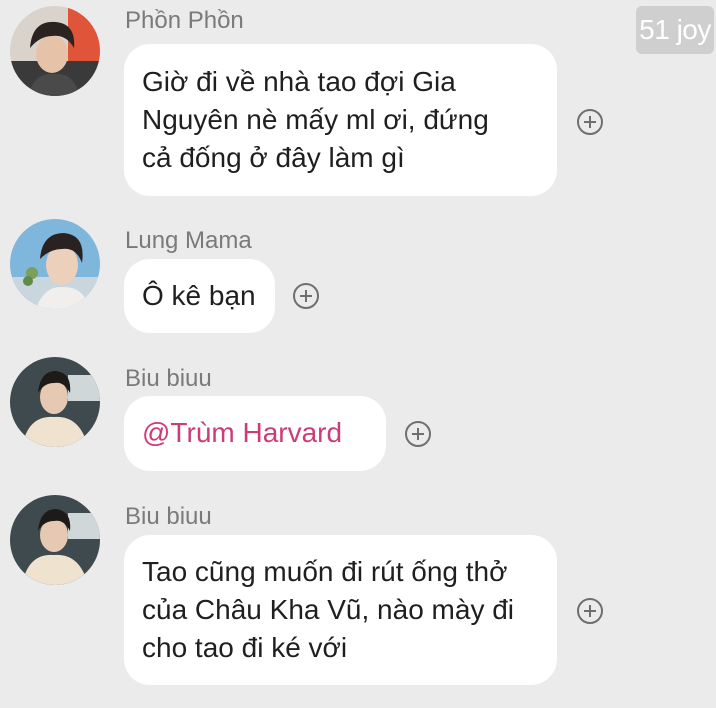 This screenshot has height=708, width=716. I want to click on message-text: cho tao đi ké với, so click(245, 647).